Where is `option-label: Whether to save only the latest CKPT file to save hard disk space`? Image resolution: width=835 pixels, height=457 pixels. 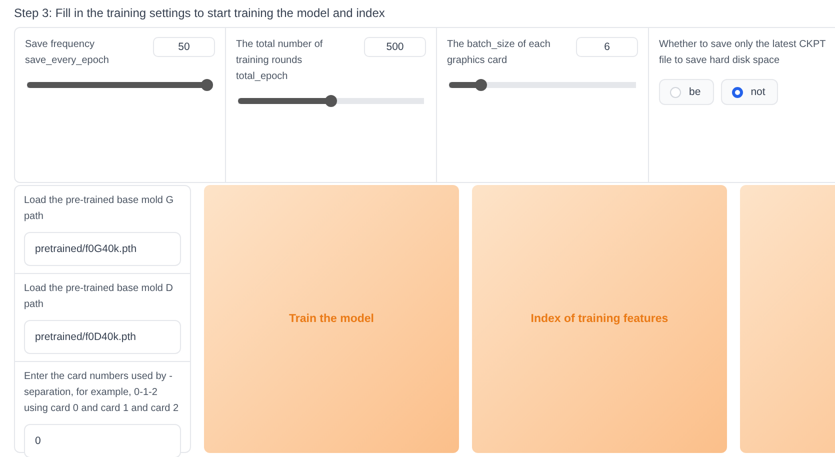 option-label: Whether to save only the latest CKPT file to save hard disk space is located at coordinates (743, 53).